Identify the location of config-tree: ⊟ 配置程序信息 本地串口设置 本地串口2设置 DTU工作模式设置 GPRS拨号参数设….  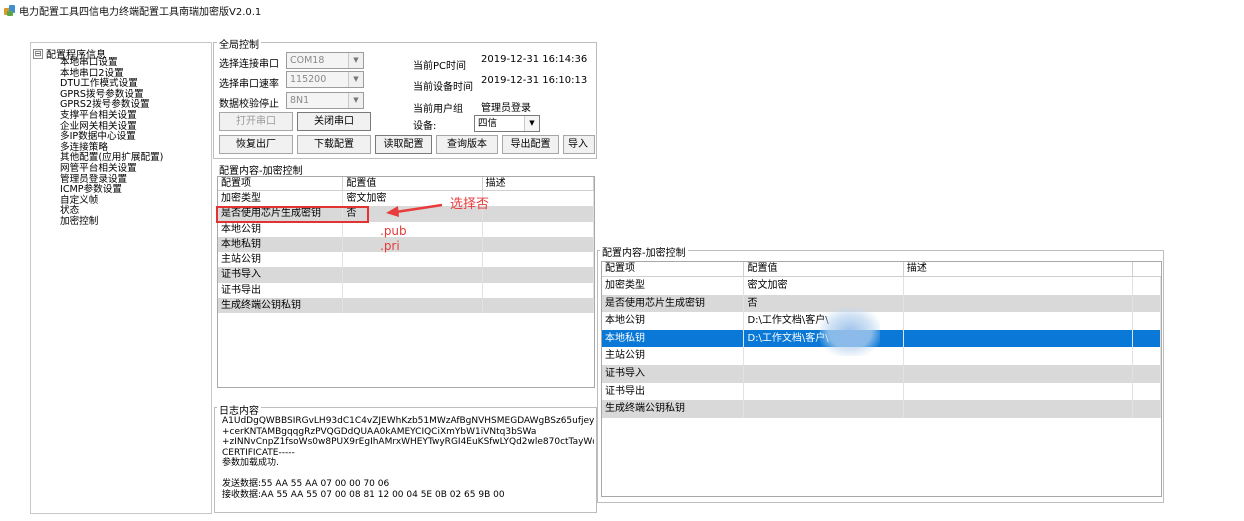
(121, 278).